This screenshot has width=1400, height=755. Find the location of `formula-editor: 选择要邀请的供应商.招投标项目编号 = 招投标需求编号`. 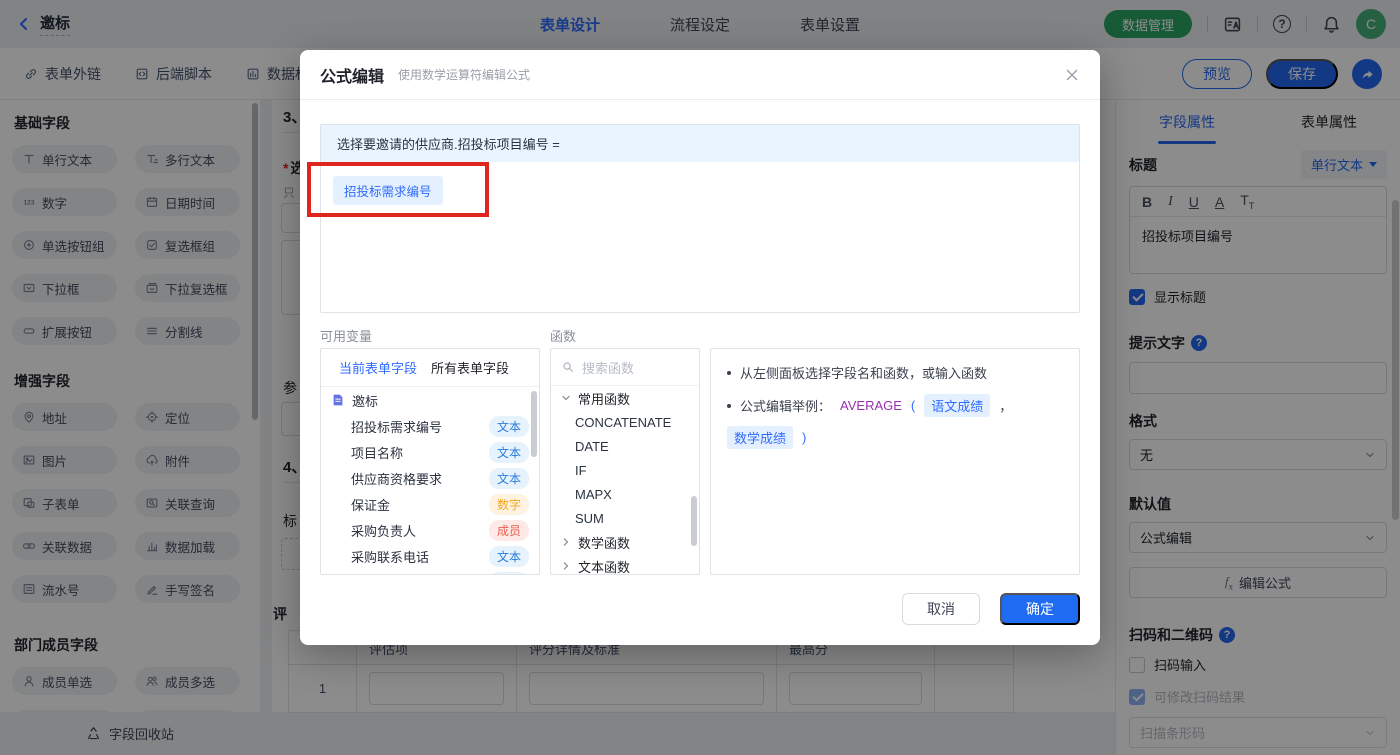

formula-editor: 选择要邀请的供应商.招投标项目编号 = 招投标需求编号 is located at coordinates (700, 218).